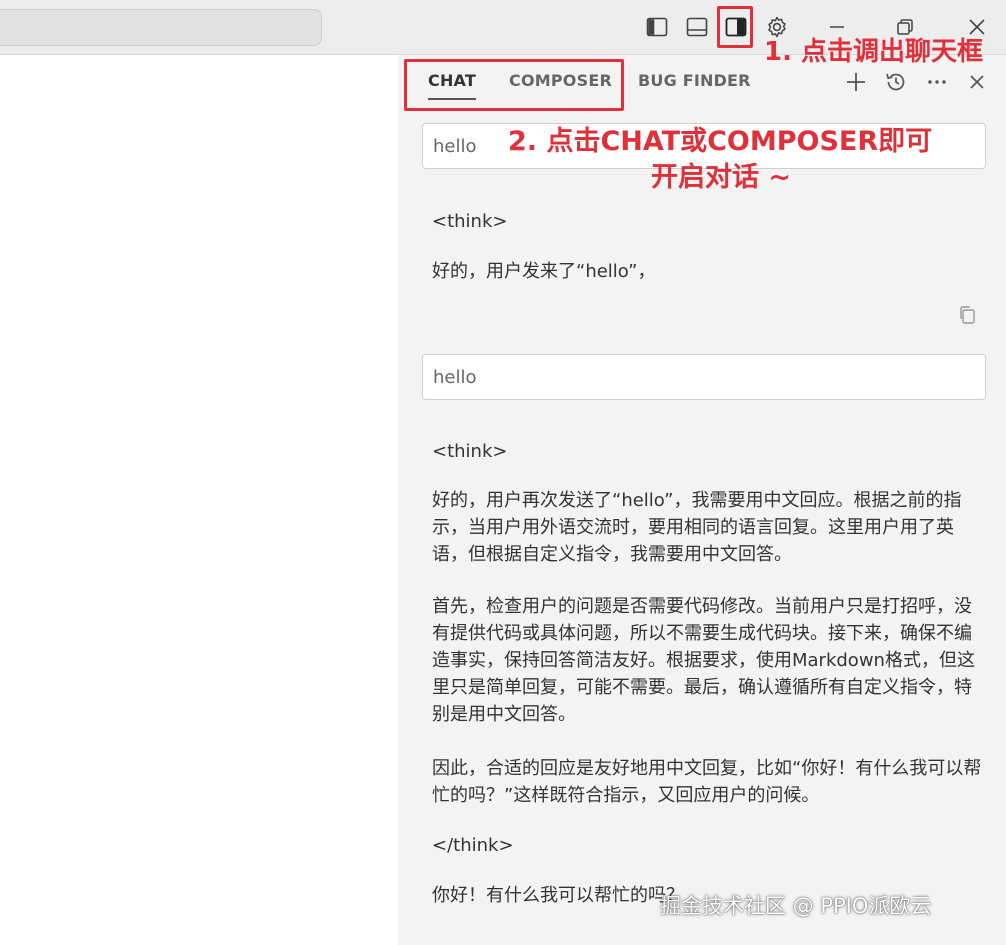 This screenshot has height=945, width=1006. Describe the element at coordinates (796, 906) in the screenshot. I see `watermark: 掘金技术社区 @ PPIO派欧云` at that location.